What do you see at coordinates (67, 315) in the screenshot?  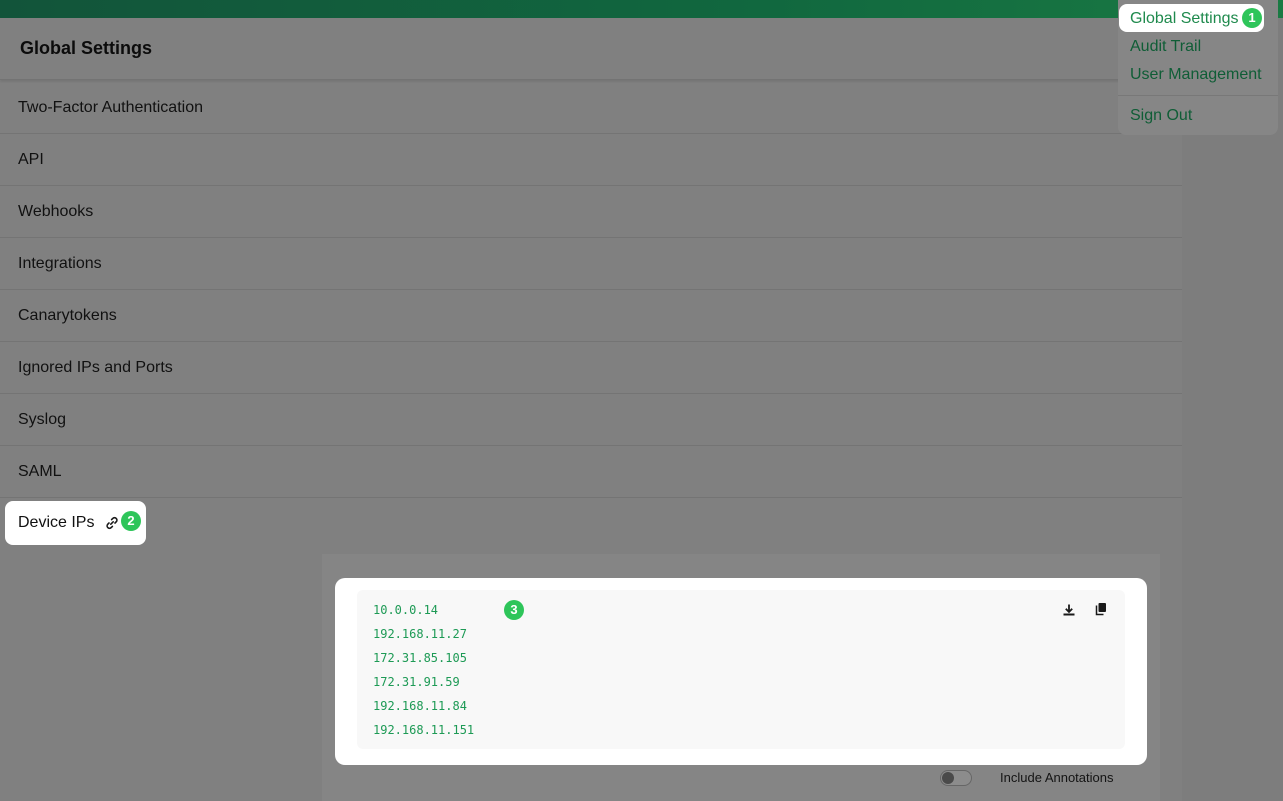 I see `settings-row-label: Canarytokens` at bounding box center [67, 315].